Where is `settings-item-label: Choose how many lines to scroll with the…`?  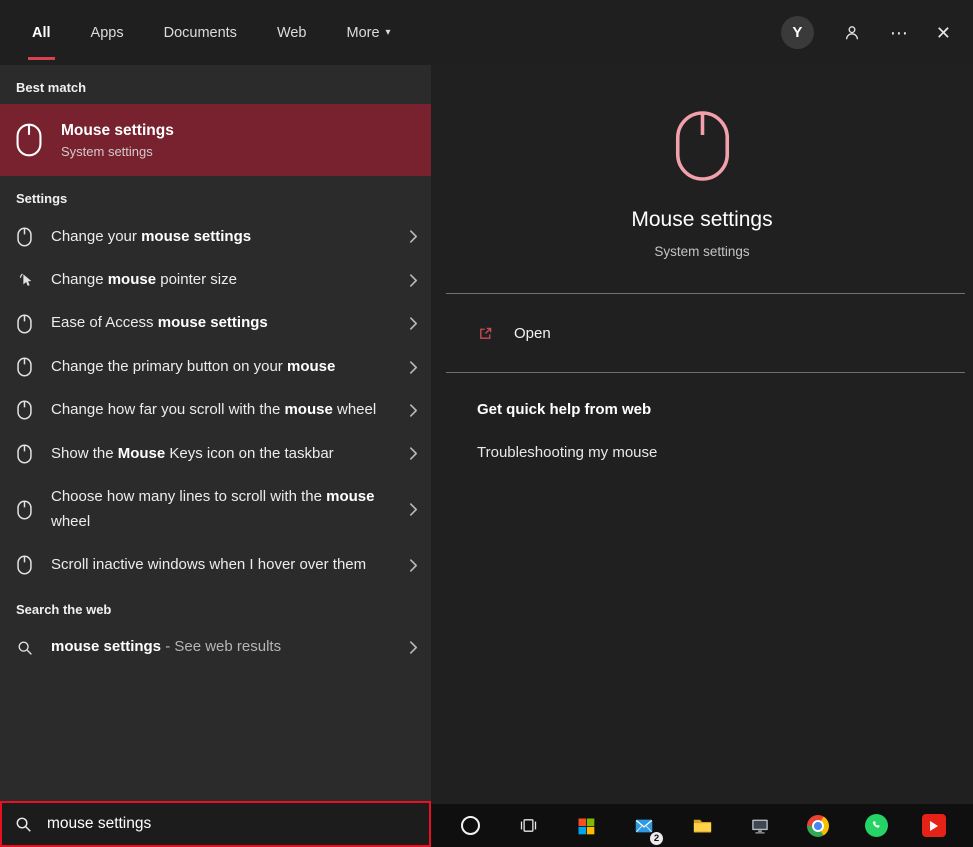
settings-item-label: Choose how many lines to scroll with the… is located at coordinates (213, 509).